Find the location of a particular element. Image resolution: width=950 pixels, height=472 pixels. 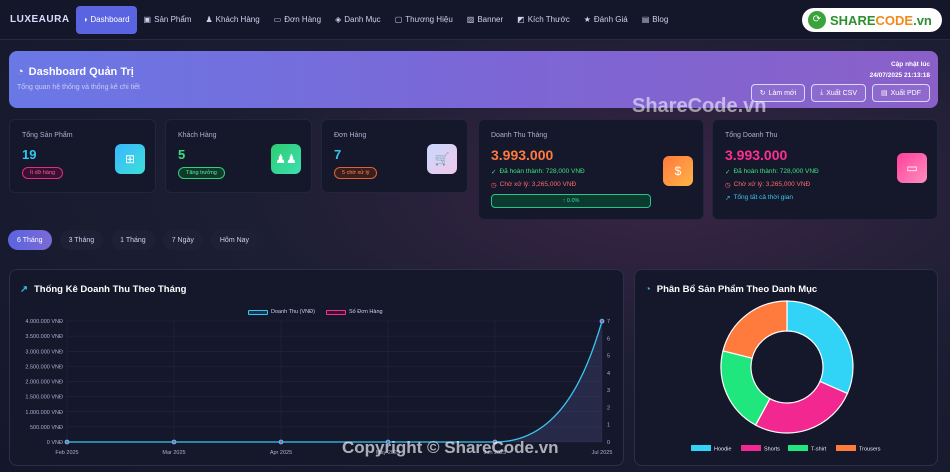

status-badge: Tăng trưởng is located at coordinates (201, 173).